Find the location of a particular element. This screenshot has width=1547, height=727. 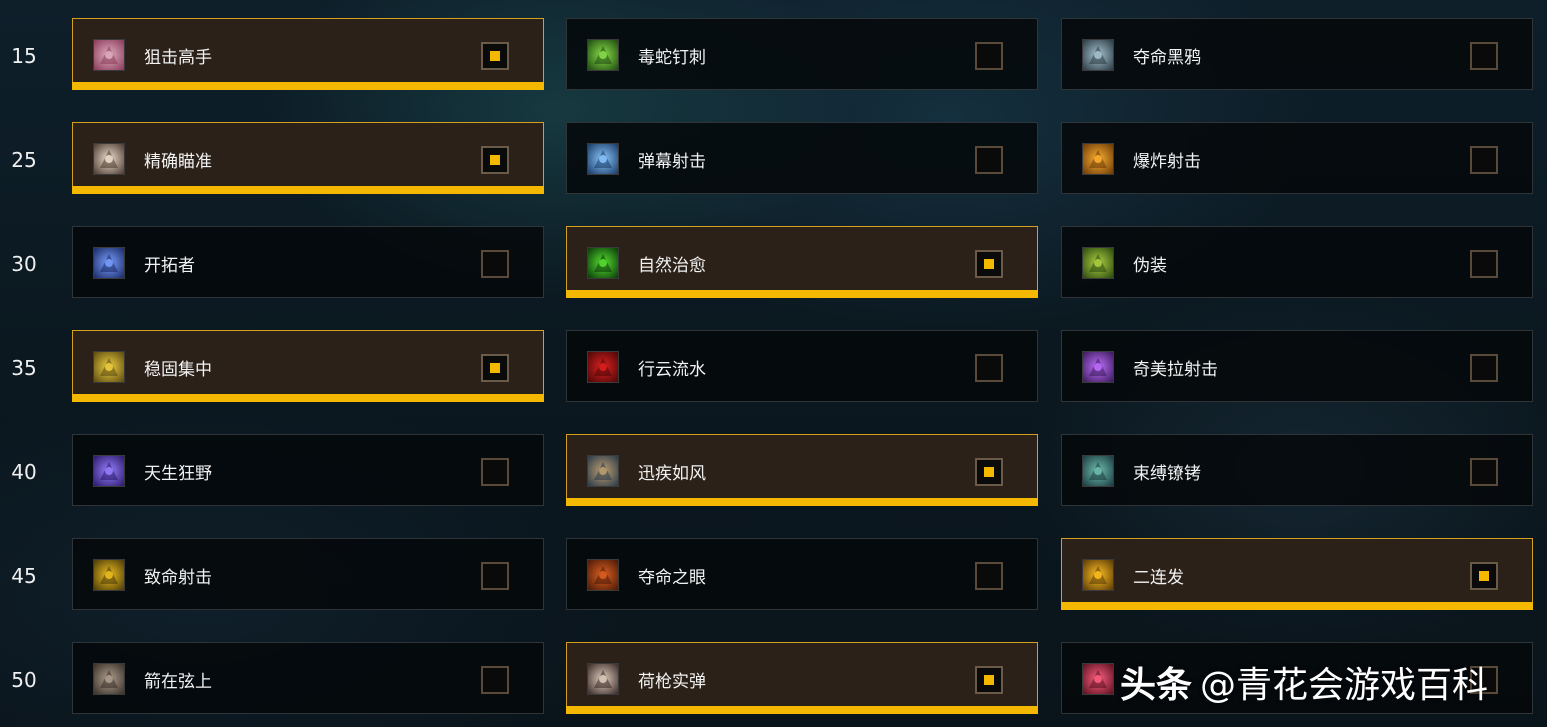

camouflage-icon is located at coordinates (1098, 263).